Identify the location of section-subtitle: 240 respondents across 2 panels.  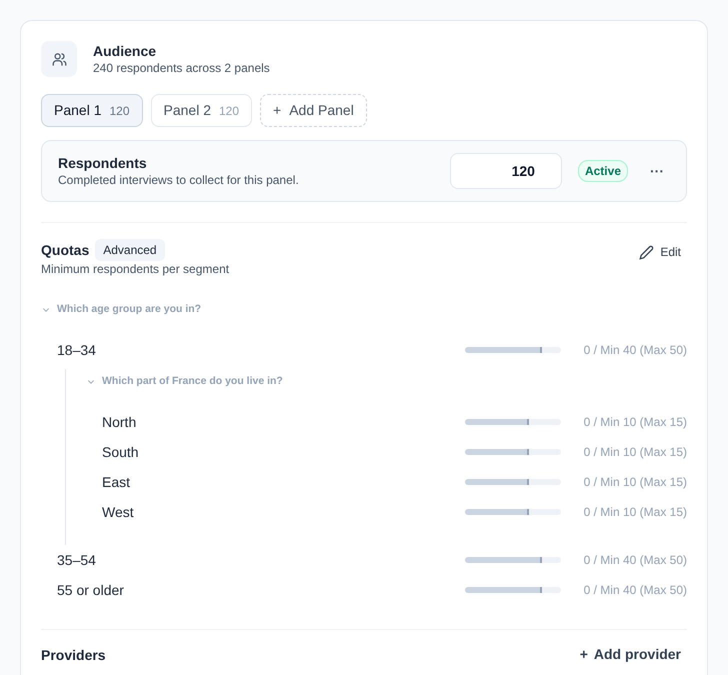
(181, 68).